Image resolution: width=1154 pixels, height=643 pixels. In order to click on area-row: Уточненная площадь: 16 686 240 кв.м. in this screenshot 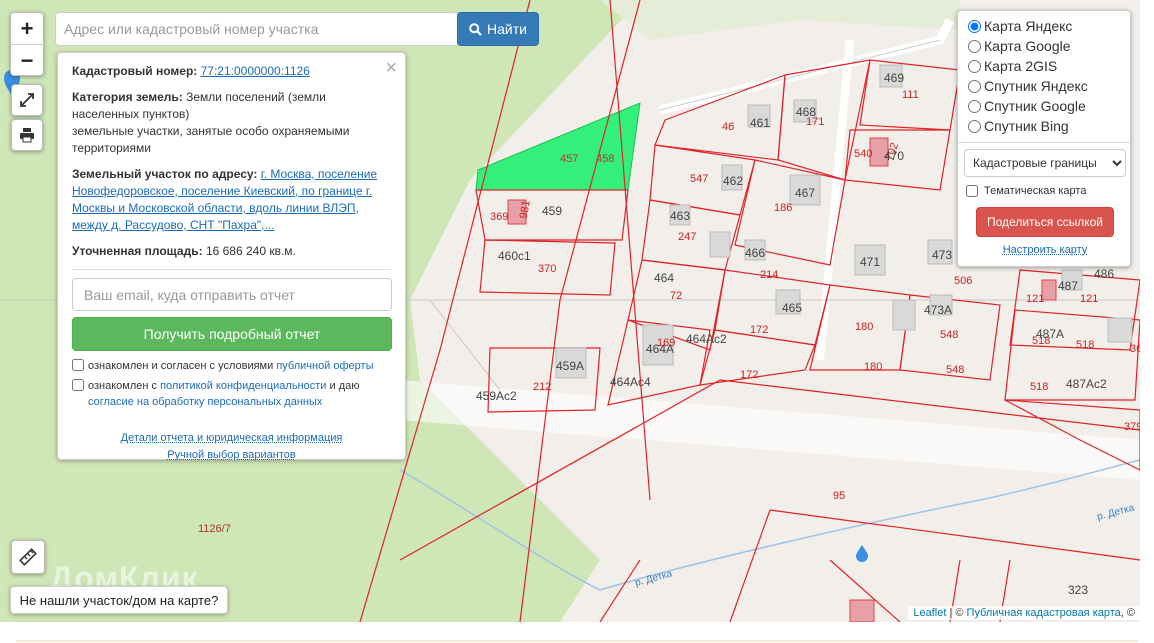, I will do `click(231, 251)`.